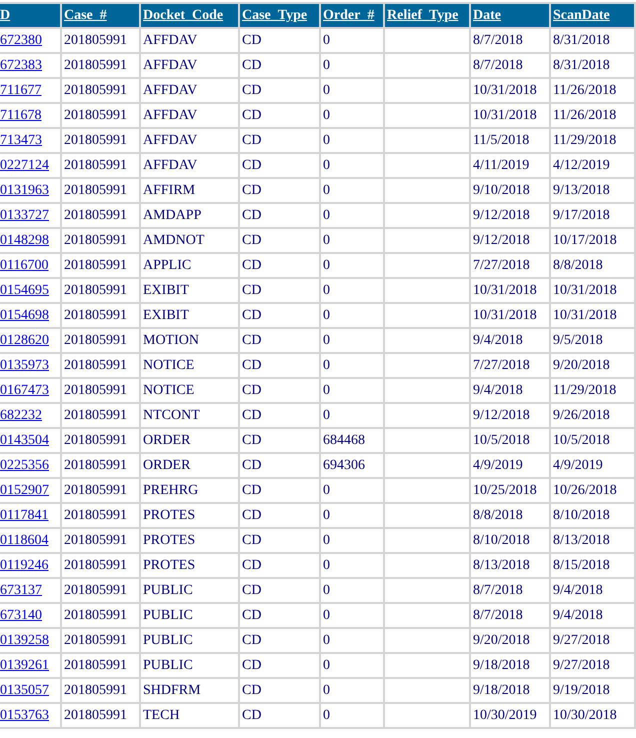 Image resolution: width=636 pixels, height=738 pixels. Describe the element at coordinates (166, 465) in the screenshot. I see `table-cell: ORDER` at that location.